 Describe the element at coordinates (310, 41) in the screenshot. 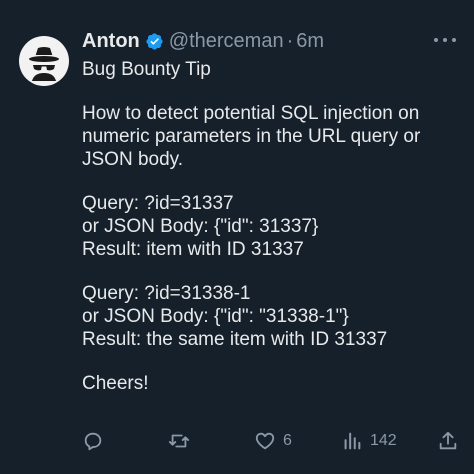

I see `tweet-timestamp: 6m` at that location.